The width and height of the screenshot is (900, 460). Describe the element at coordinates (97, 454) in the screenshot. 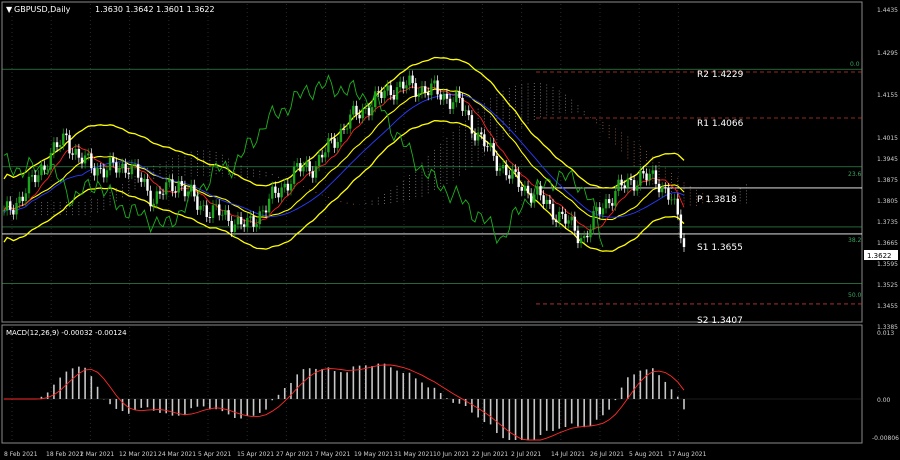

I see `time-tick: 2 Mar 2021` at that location.